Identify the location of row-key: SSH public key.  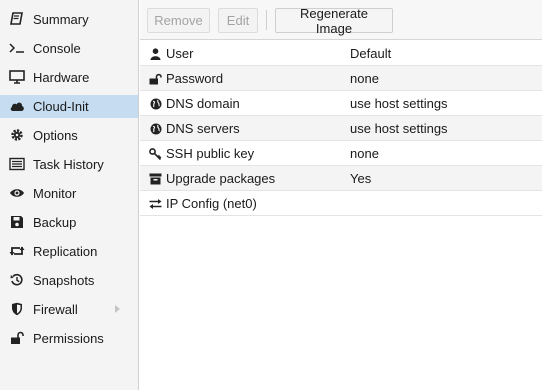
(210, 153).